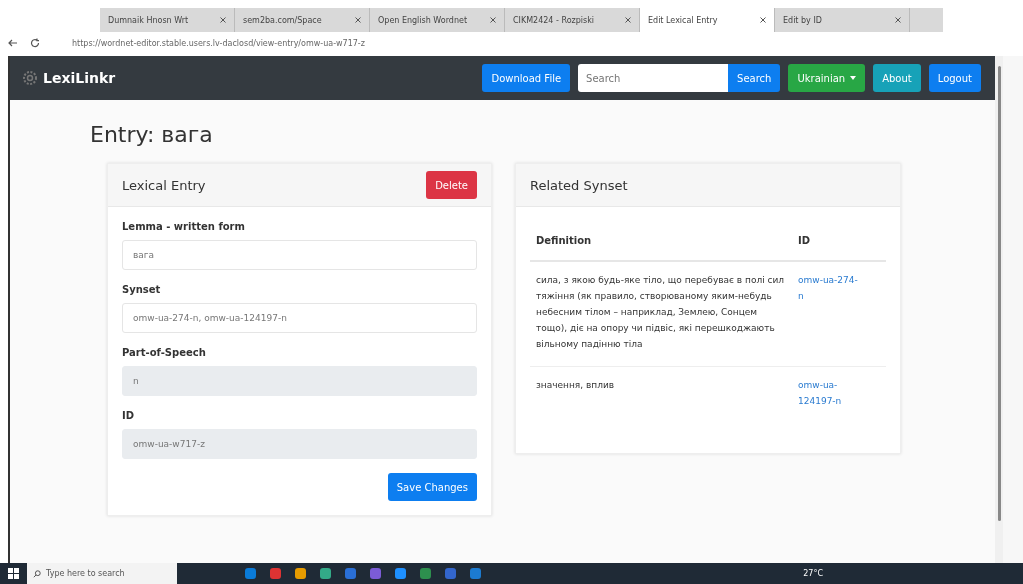  I want to click on field-label: Lemma - written form, so click(184, 226).